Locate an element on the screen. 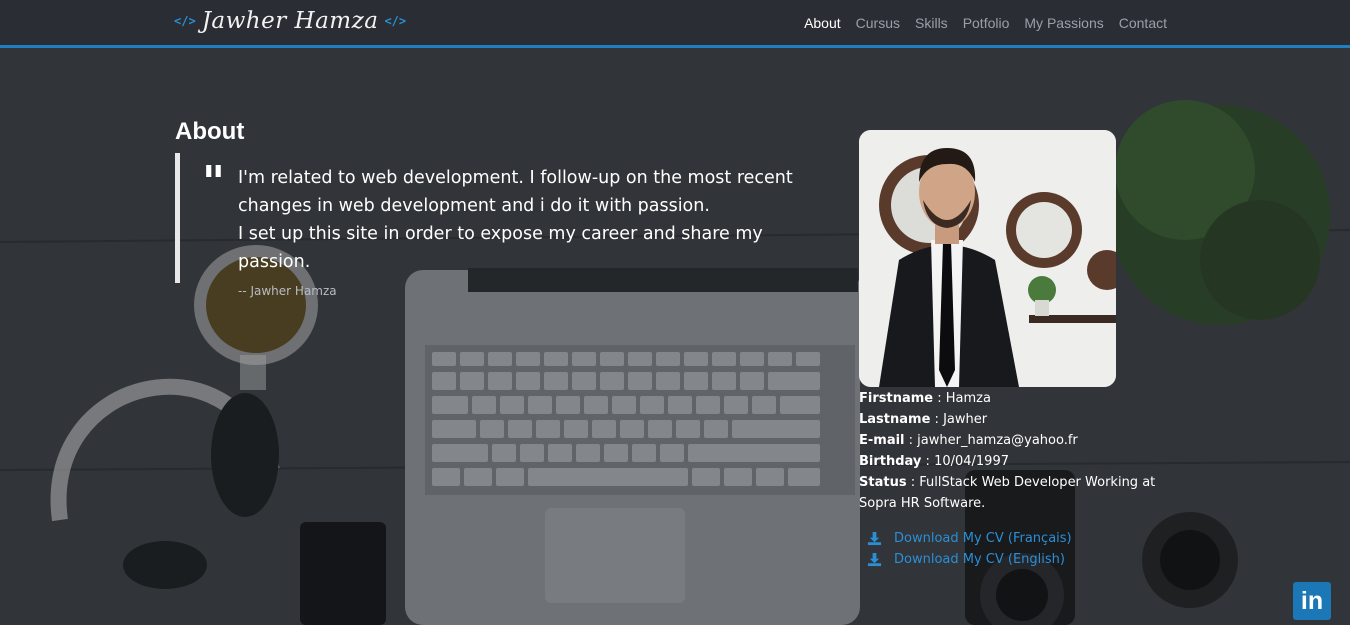 The image size is (1350, 625). brand-name: Jawher Hamza is located at coordinates (290, 21).